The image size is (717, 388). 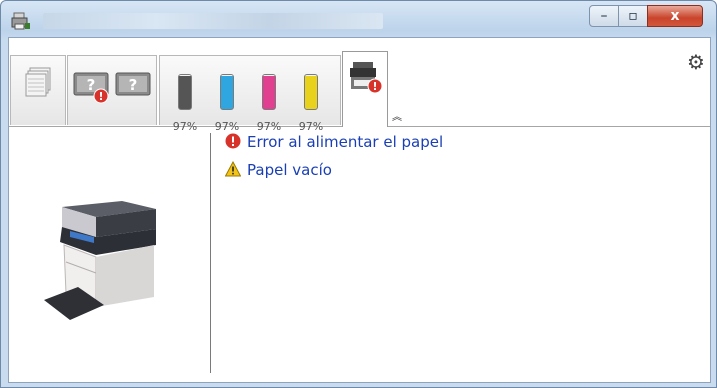 I want to click on title-bar: – ▫ x, so click(x=358, y=20).